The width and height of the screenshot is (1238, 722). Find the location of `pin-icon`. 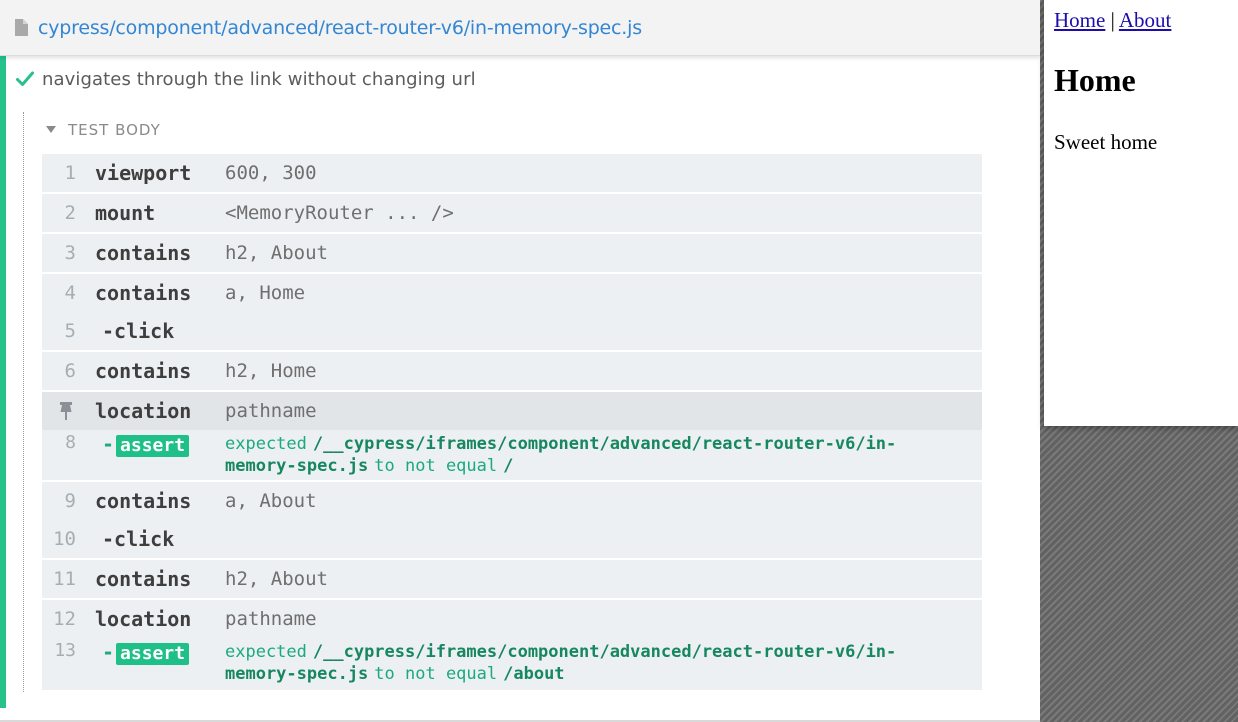

pin-icon is located at coordinates (66, 411).